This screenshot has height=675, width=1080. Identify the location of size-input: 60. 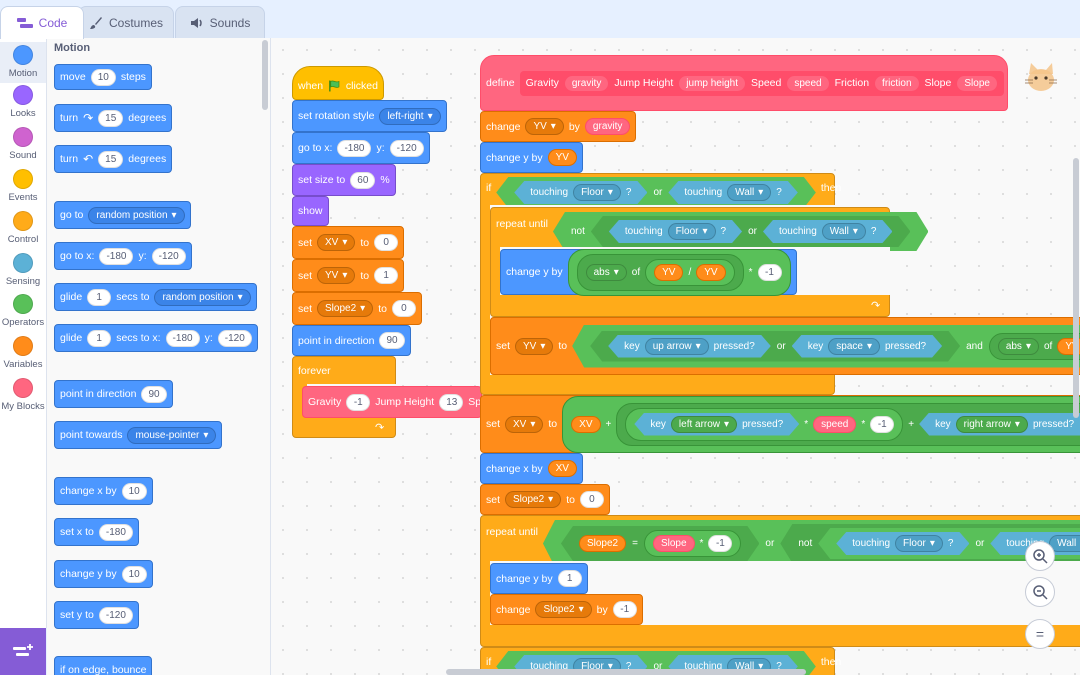
(363, 180).